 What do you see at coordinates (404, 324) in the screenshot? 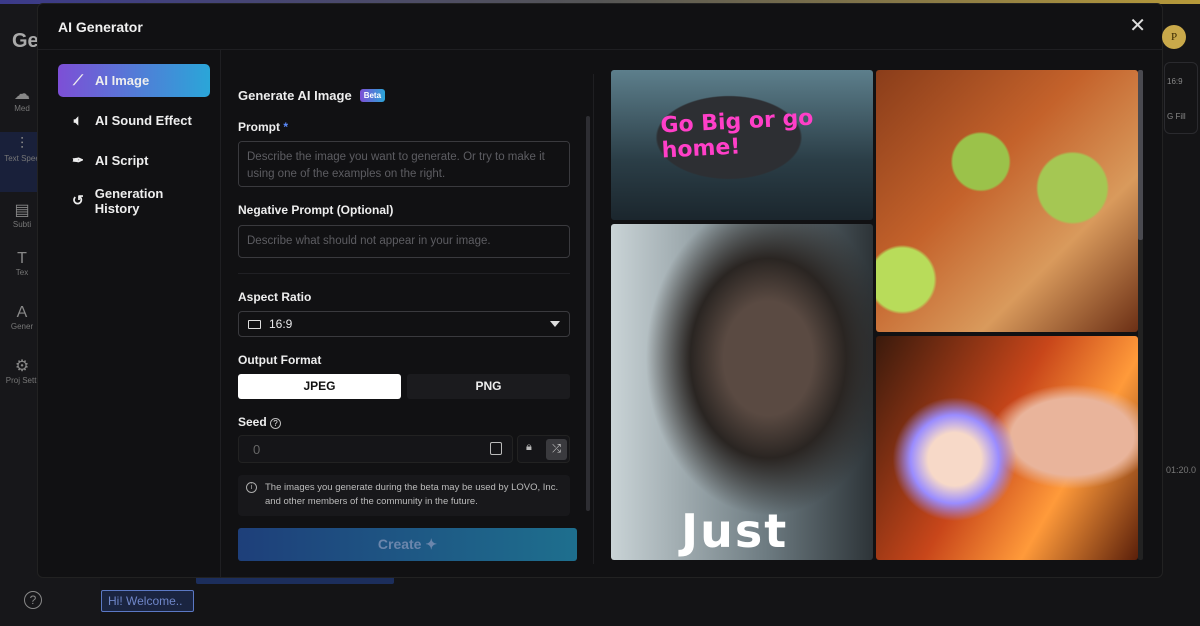
I see `aspect-ratio-select: 16:9` at bounding box center [404, 324].